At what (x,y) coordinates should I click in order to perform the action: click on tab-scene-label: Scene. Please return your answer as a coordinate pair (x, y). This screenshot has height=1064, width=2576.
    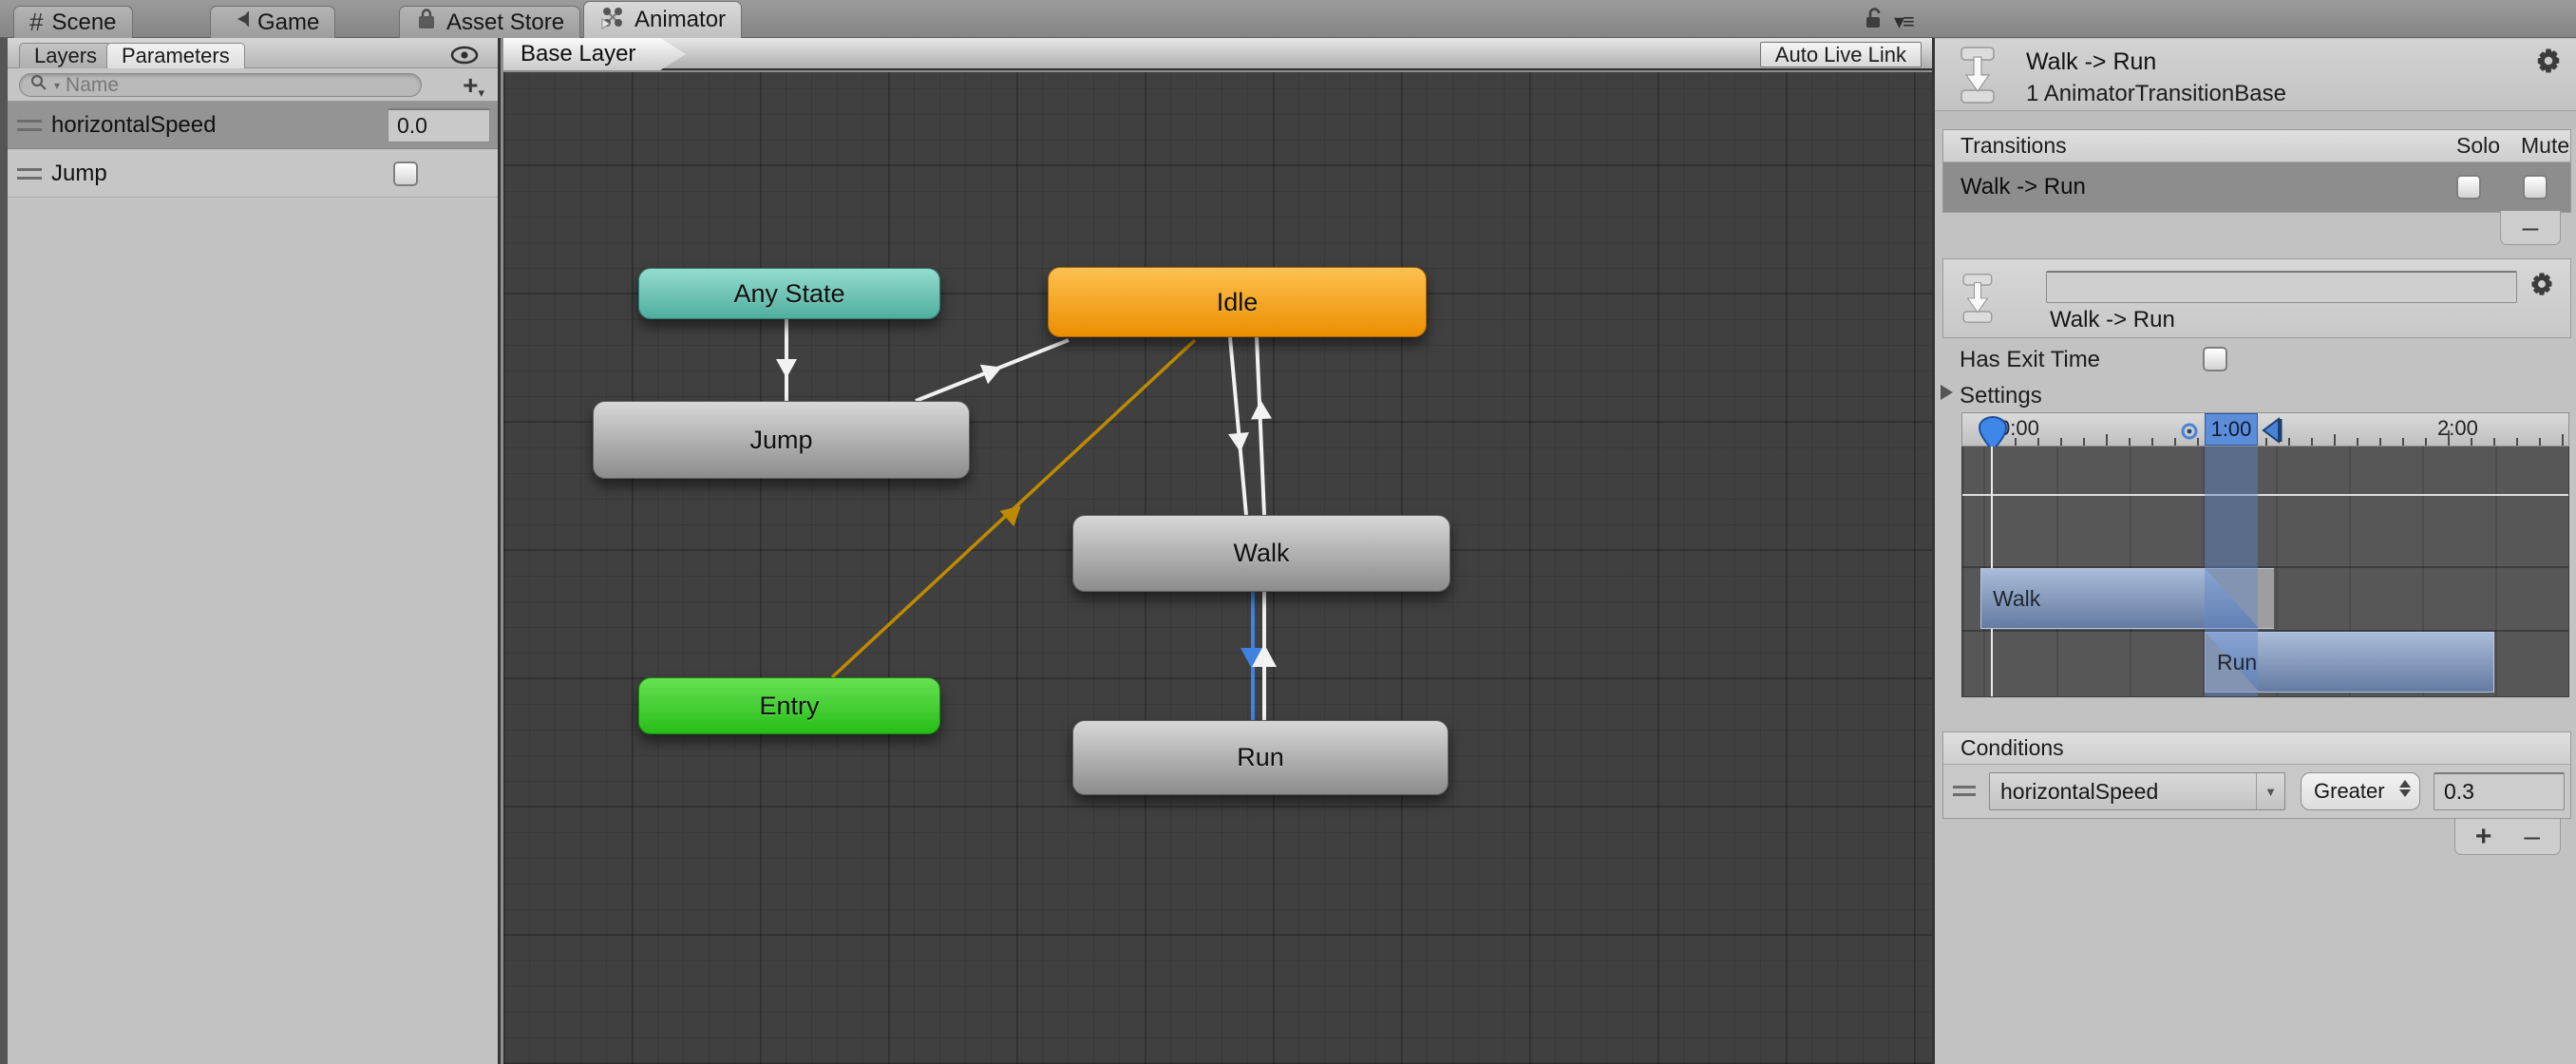
    Looking at the image, I should click on (84, 22).